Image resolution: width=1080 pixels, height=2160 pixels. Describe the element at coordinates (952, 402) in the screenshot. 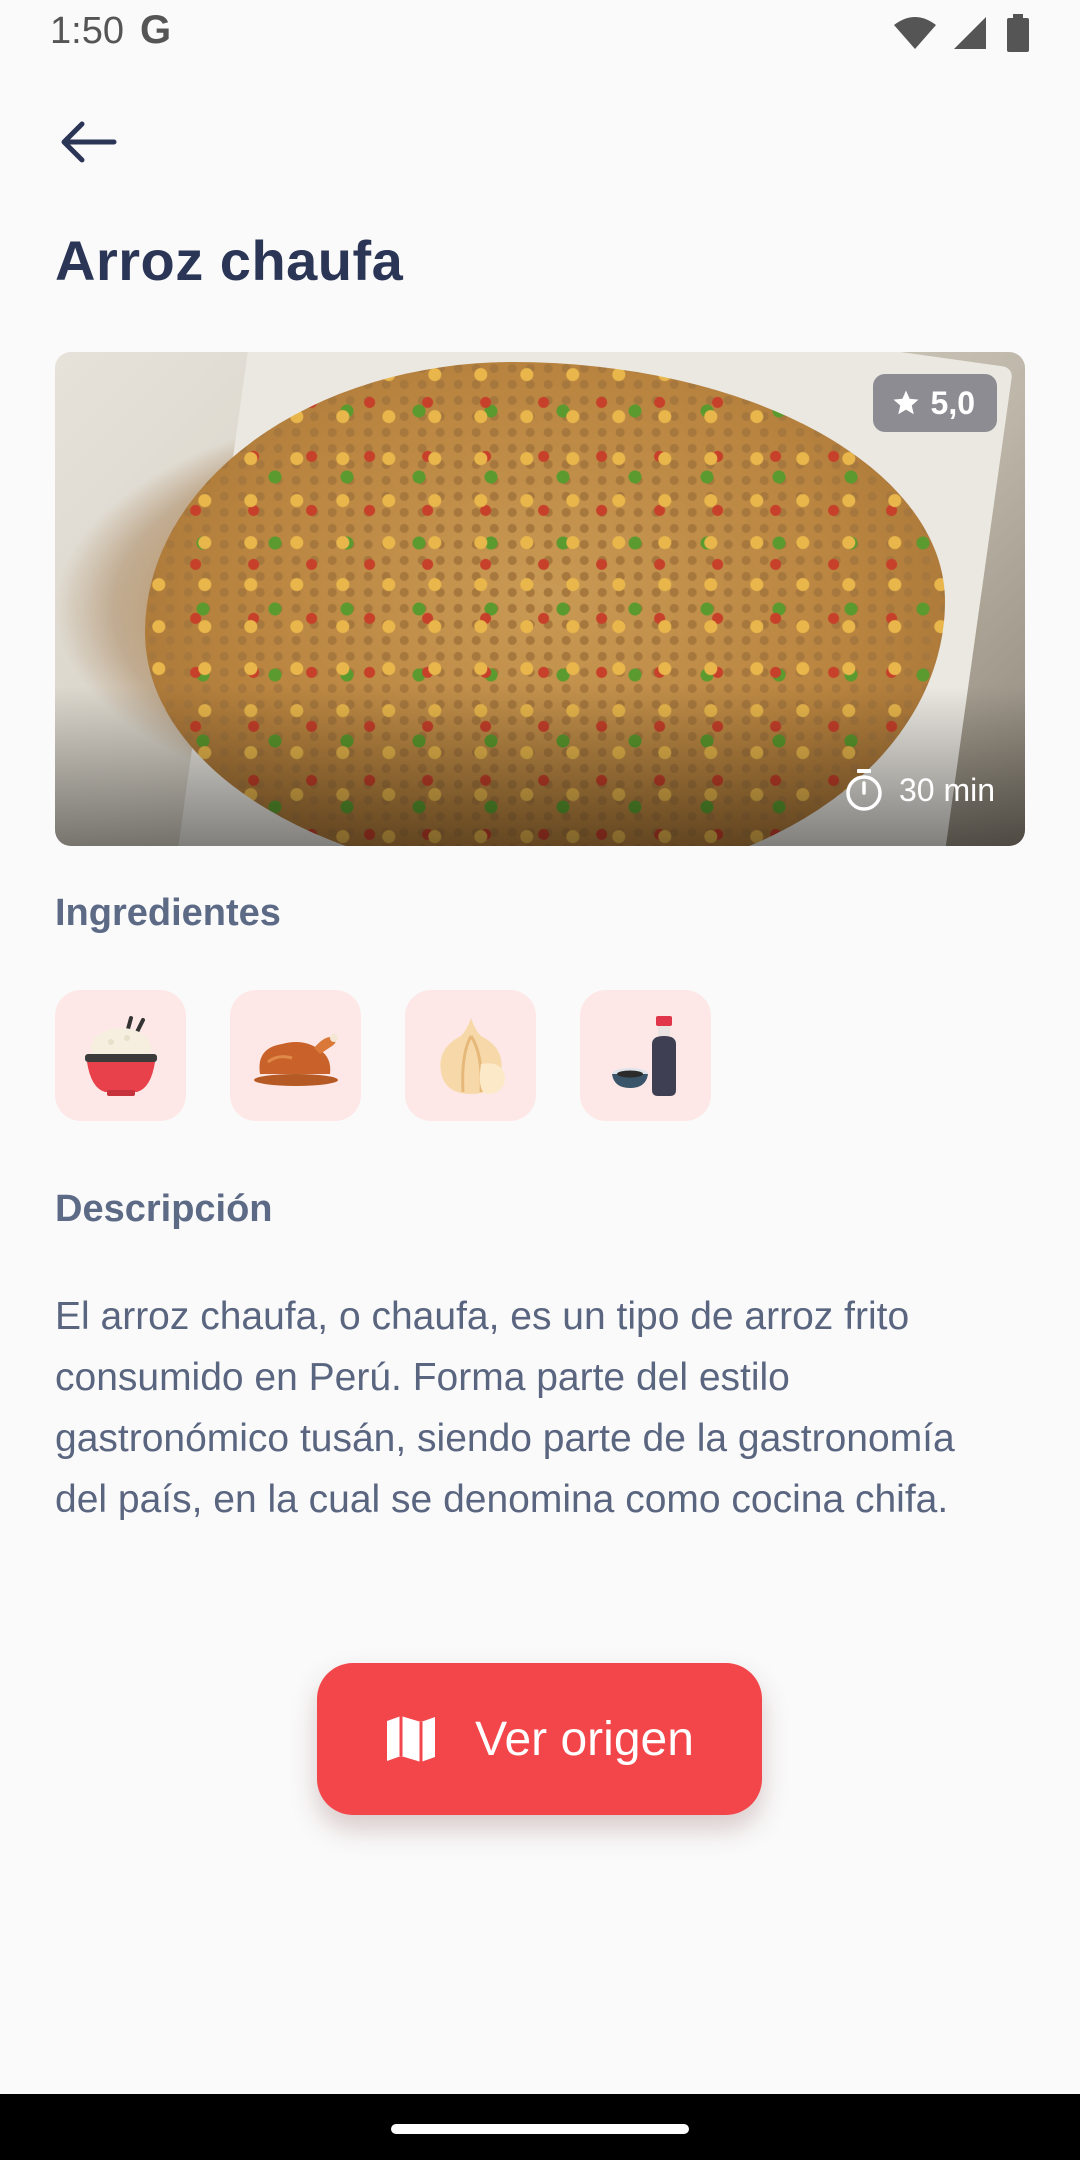

I see `rating-value: 5,0` at that location.